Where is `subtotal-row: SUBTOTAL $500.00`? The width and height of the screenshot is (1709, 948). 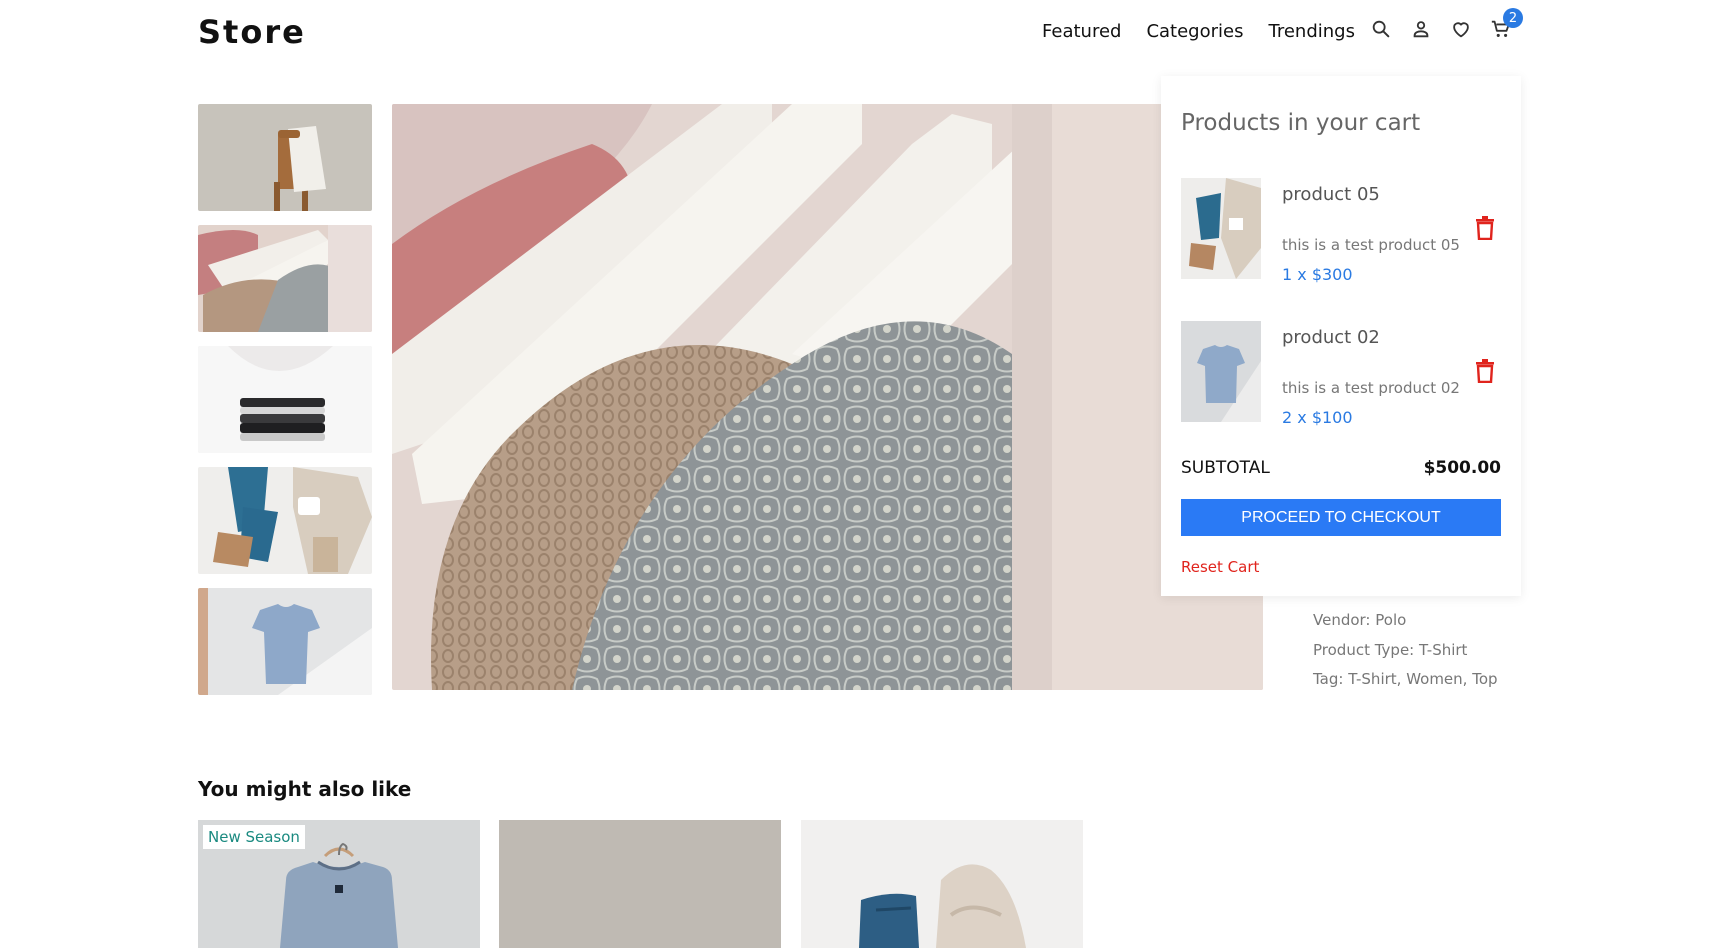
subtotal-row: SUBTOTAL $500.00 is located at coordinates (1341, 468).